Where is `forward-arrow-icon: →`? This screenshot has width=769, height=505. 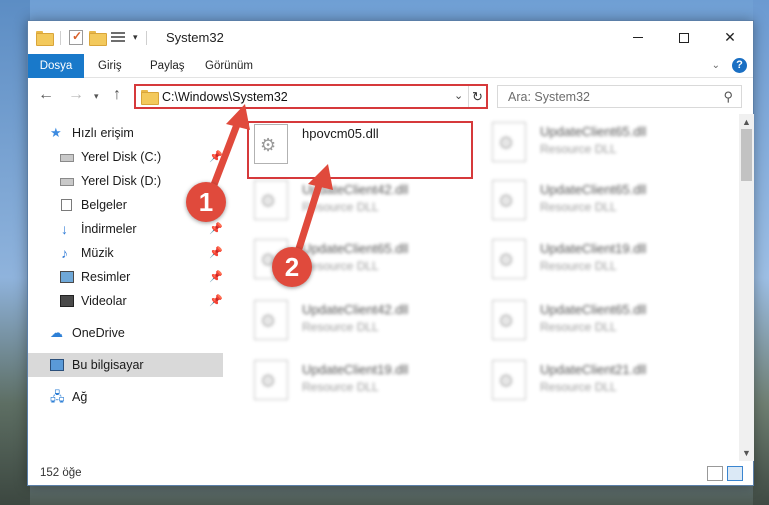
forward-arrow-icon: → is located at coordinates (76, 95).